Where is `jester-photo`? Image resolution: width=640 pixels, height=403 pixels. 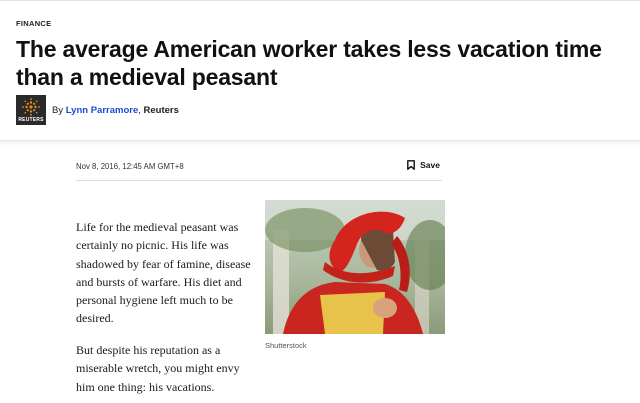 jester-photo is located at coordinates (355, 267).